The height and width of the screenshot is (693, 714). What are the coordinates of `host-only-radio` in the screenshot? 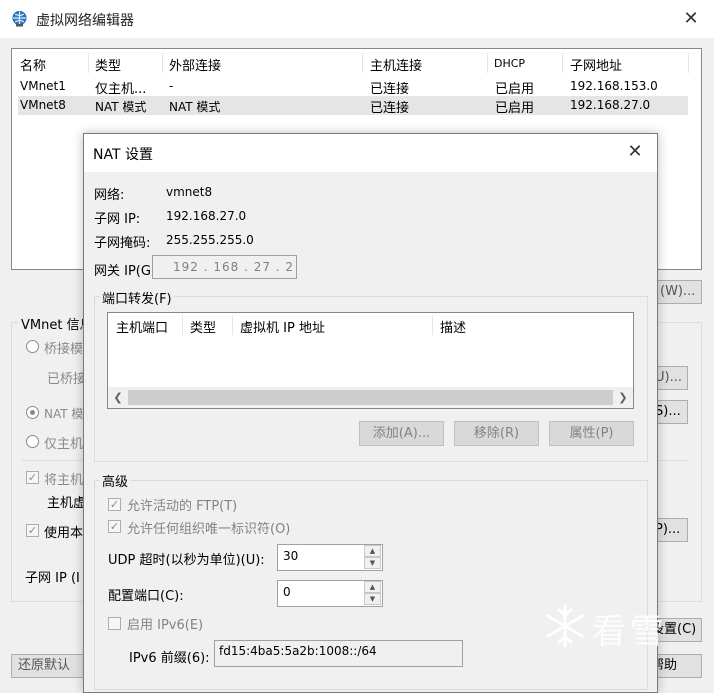 It's located at (32, 441).